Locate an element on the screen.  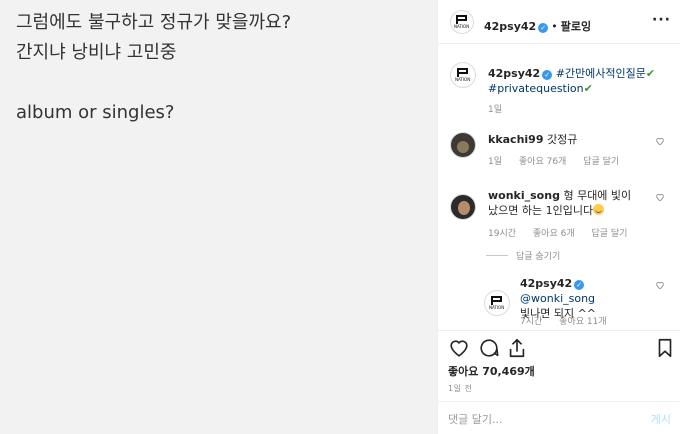
comment-likes: 좋아요 6개 is located at coordinates (554, 234).